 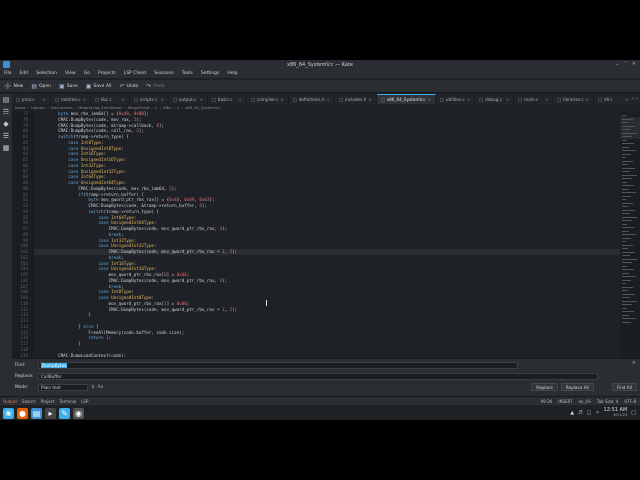 What do you see at coordinates (6, 136) in the screenshot?
I see `symbols-icon: ☰` at bounding box center [6, 136].